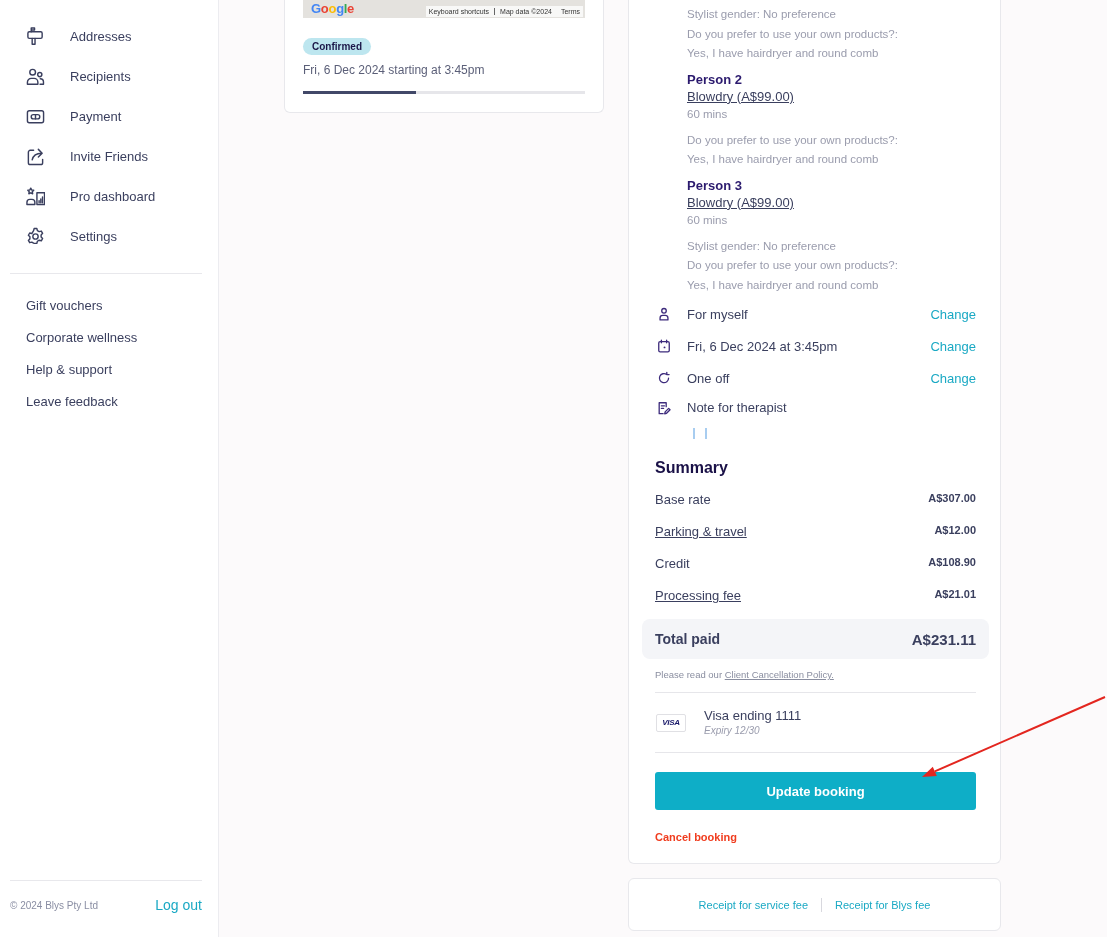  Describe the element at coordinates (779, 674) in the screenshot. I see `policy-link: Client Cancellation Policy.` at that location.